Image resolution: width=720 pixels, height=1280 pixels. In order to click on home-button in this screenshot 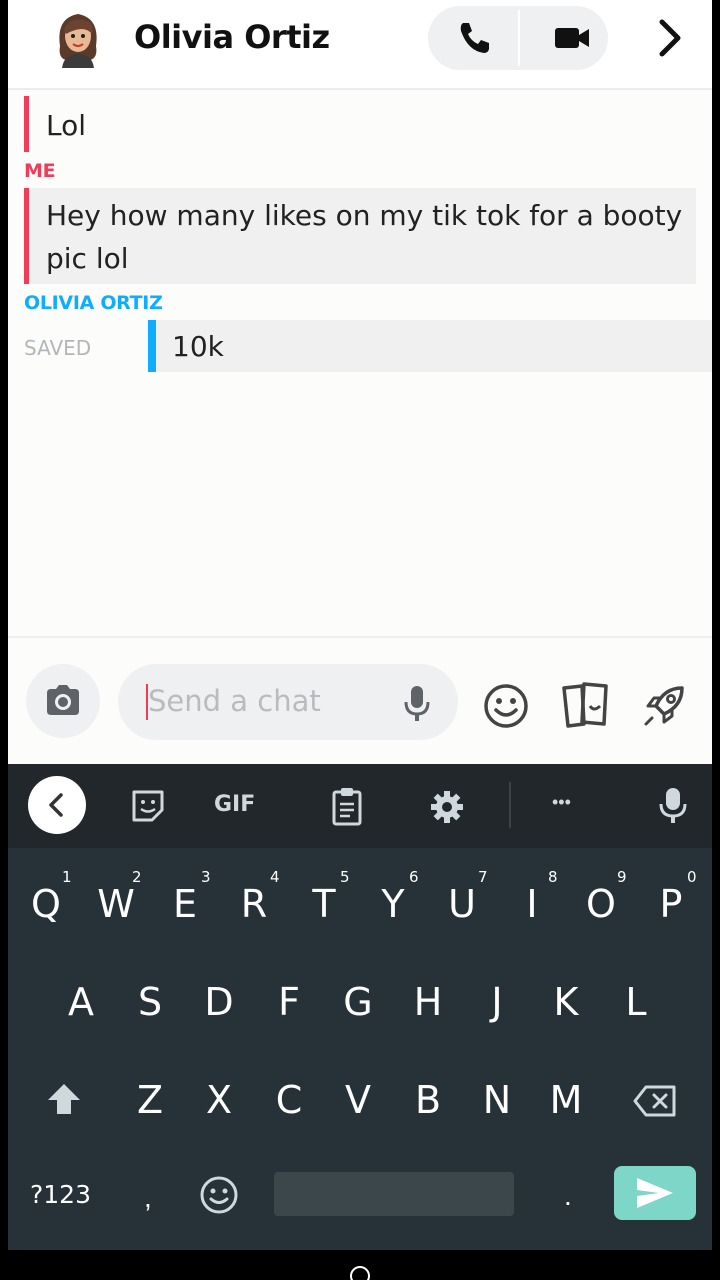, I will do `click(360, 1273)`.